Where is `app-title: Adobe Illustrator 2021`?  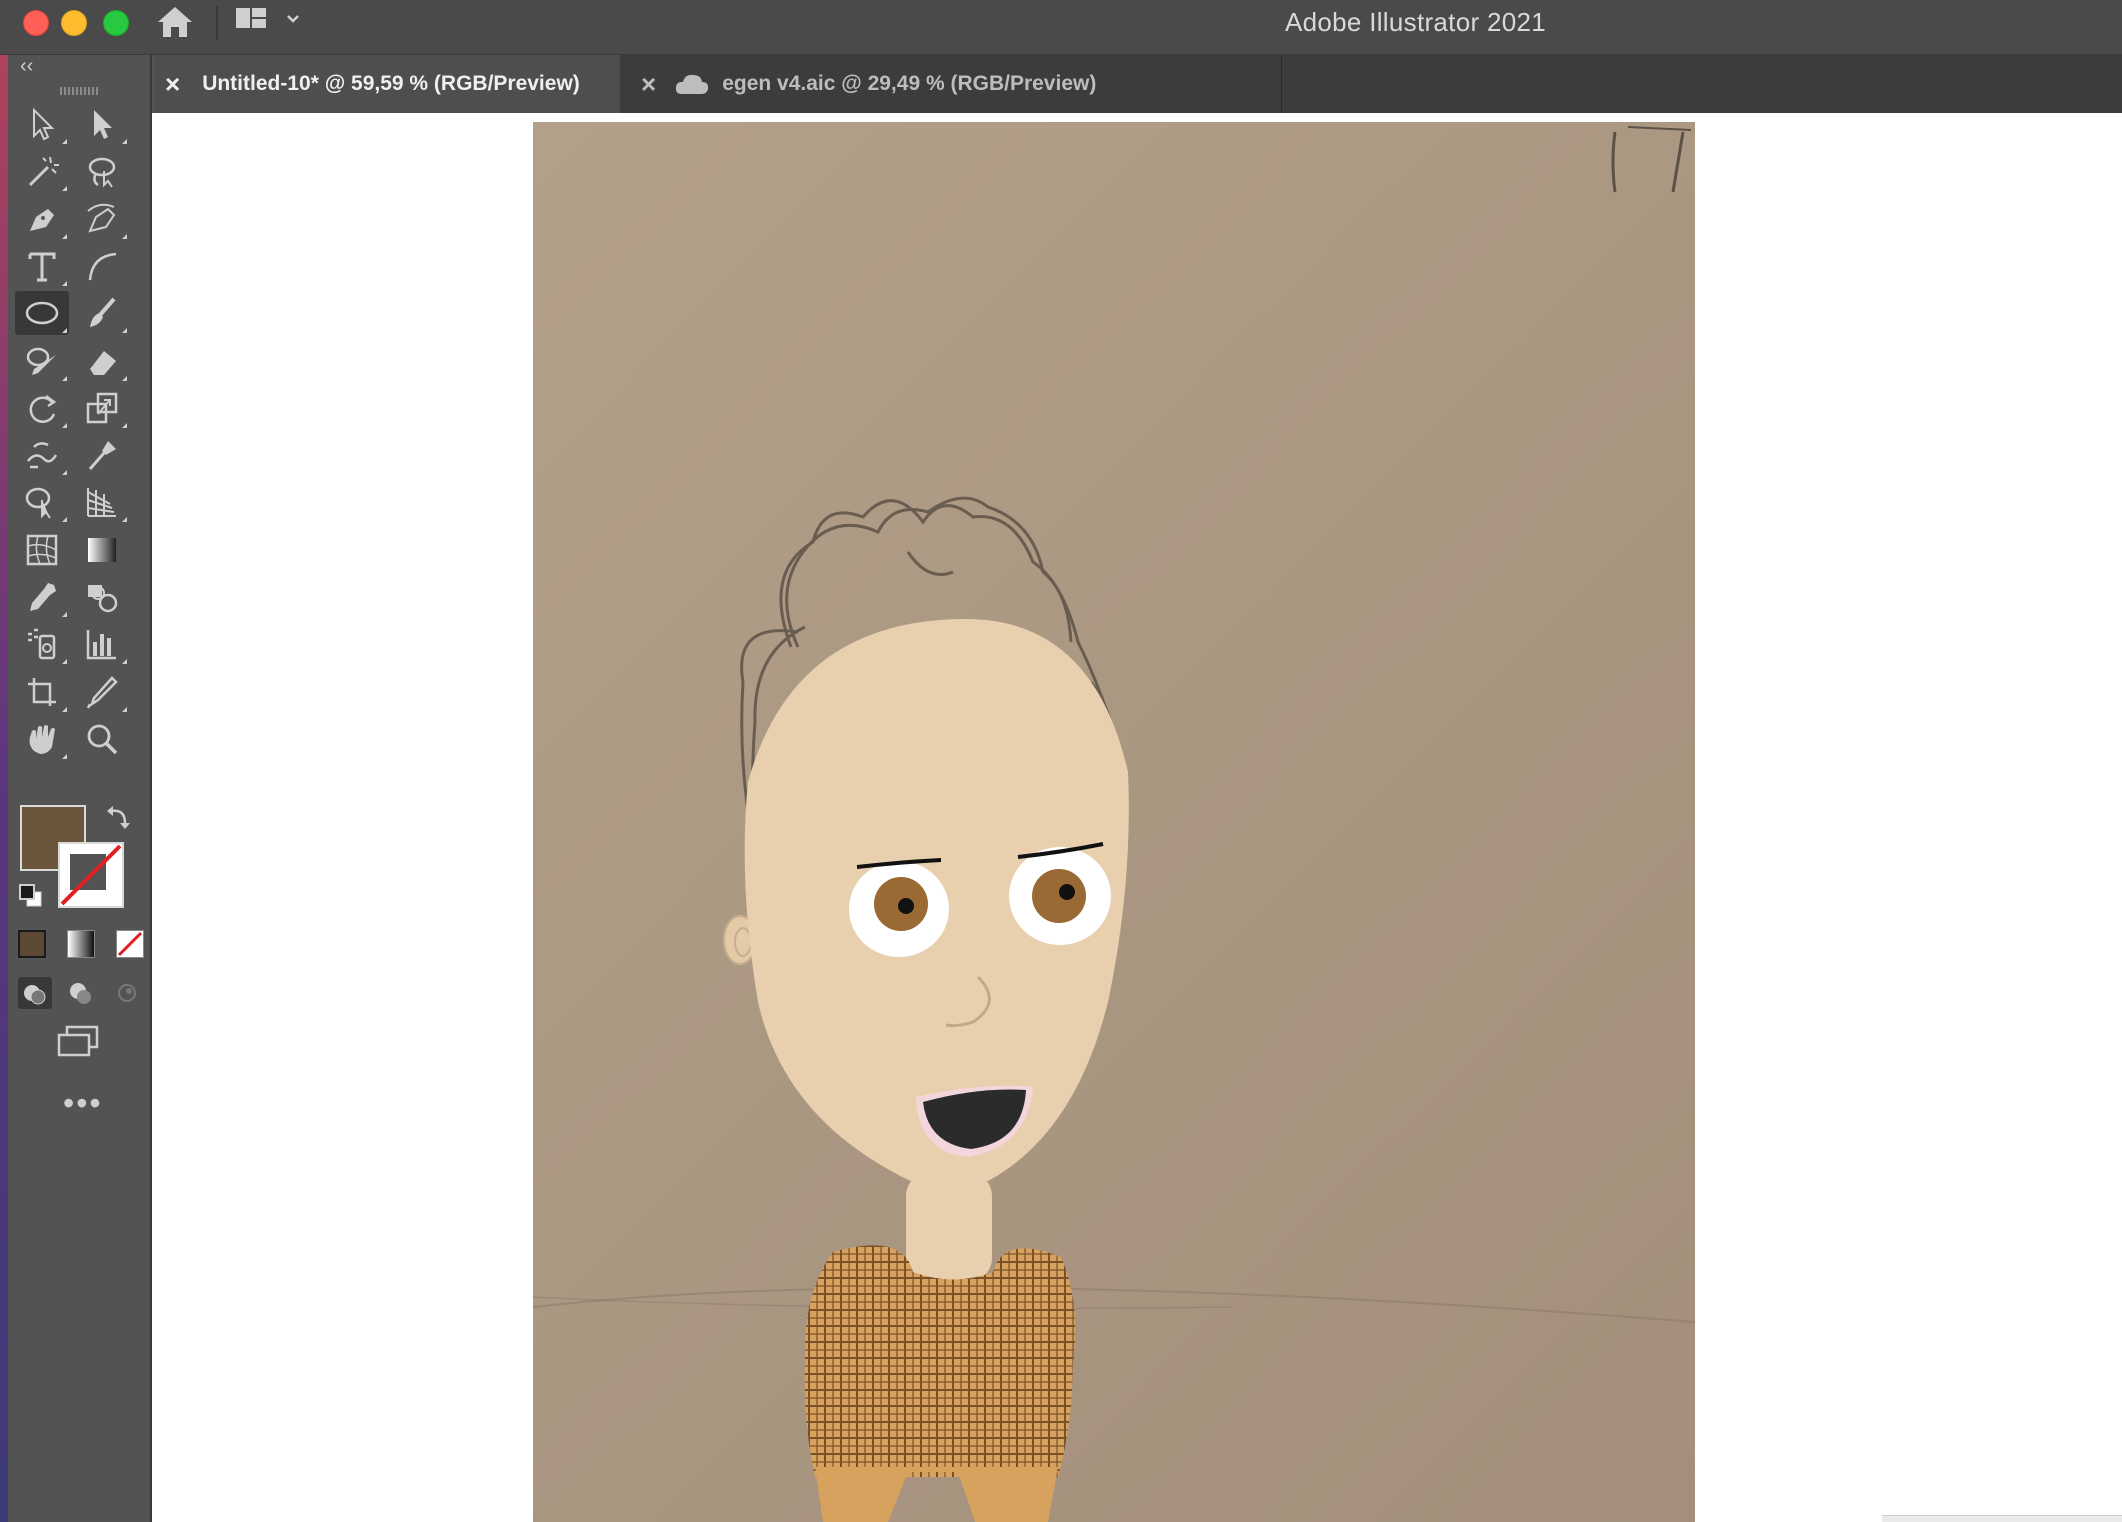
app-title: Adobe Illustrator 2021 is located at coordinates (1415, 22).